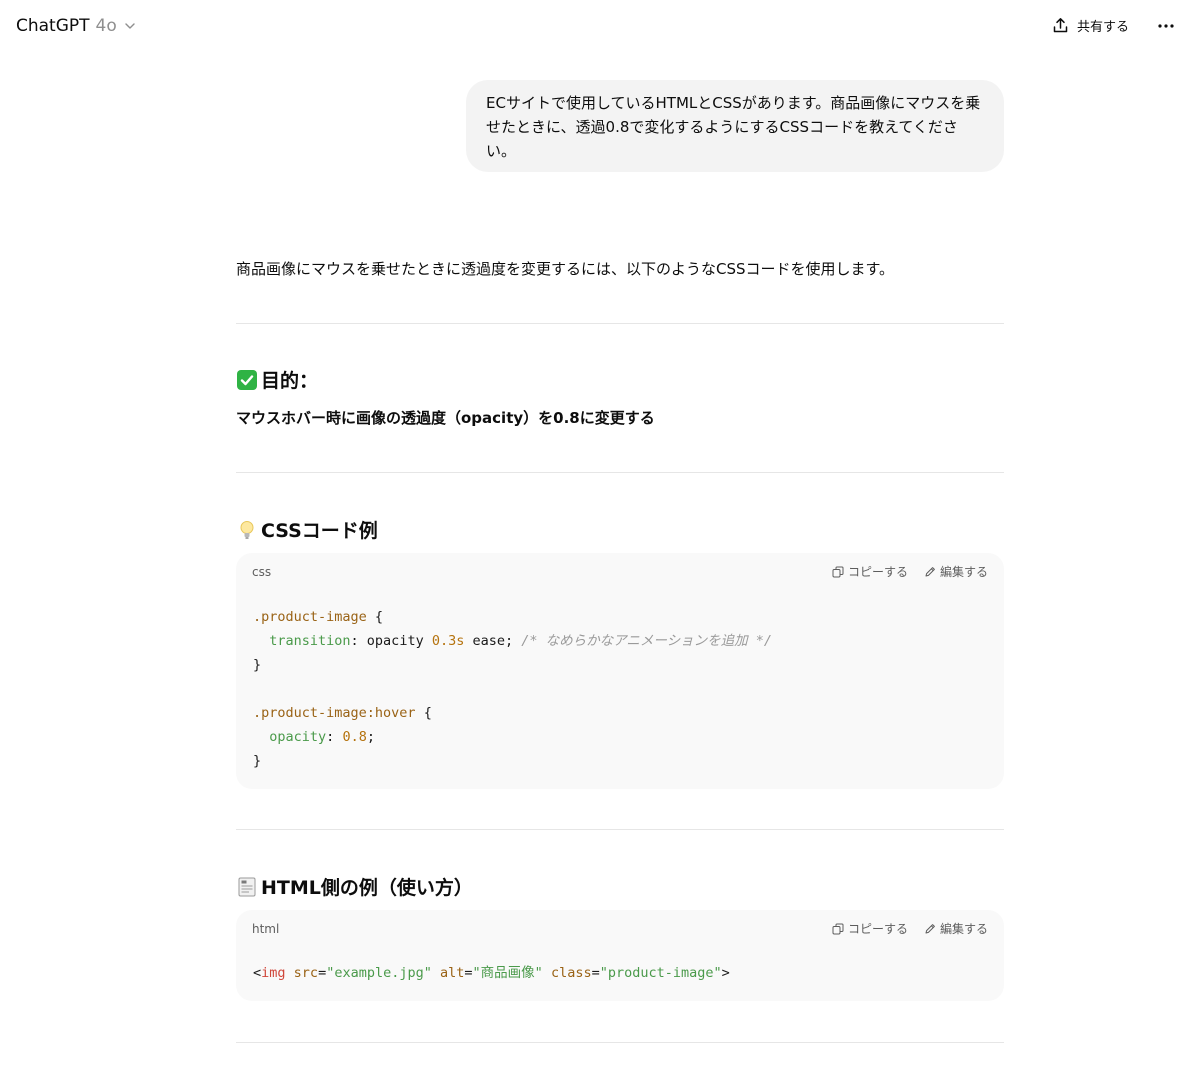 The image size is (1194, 1070). What do you see at coordinates (1103, 27) in the screenshot?
I see `share-label: 共有する` at bounding box center [1103, 27].